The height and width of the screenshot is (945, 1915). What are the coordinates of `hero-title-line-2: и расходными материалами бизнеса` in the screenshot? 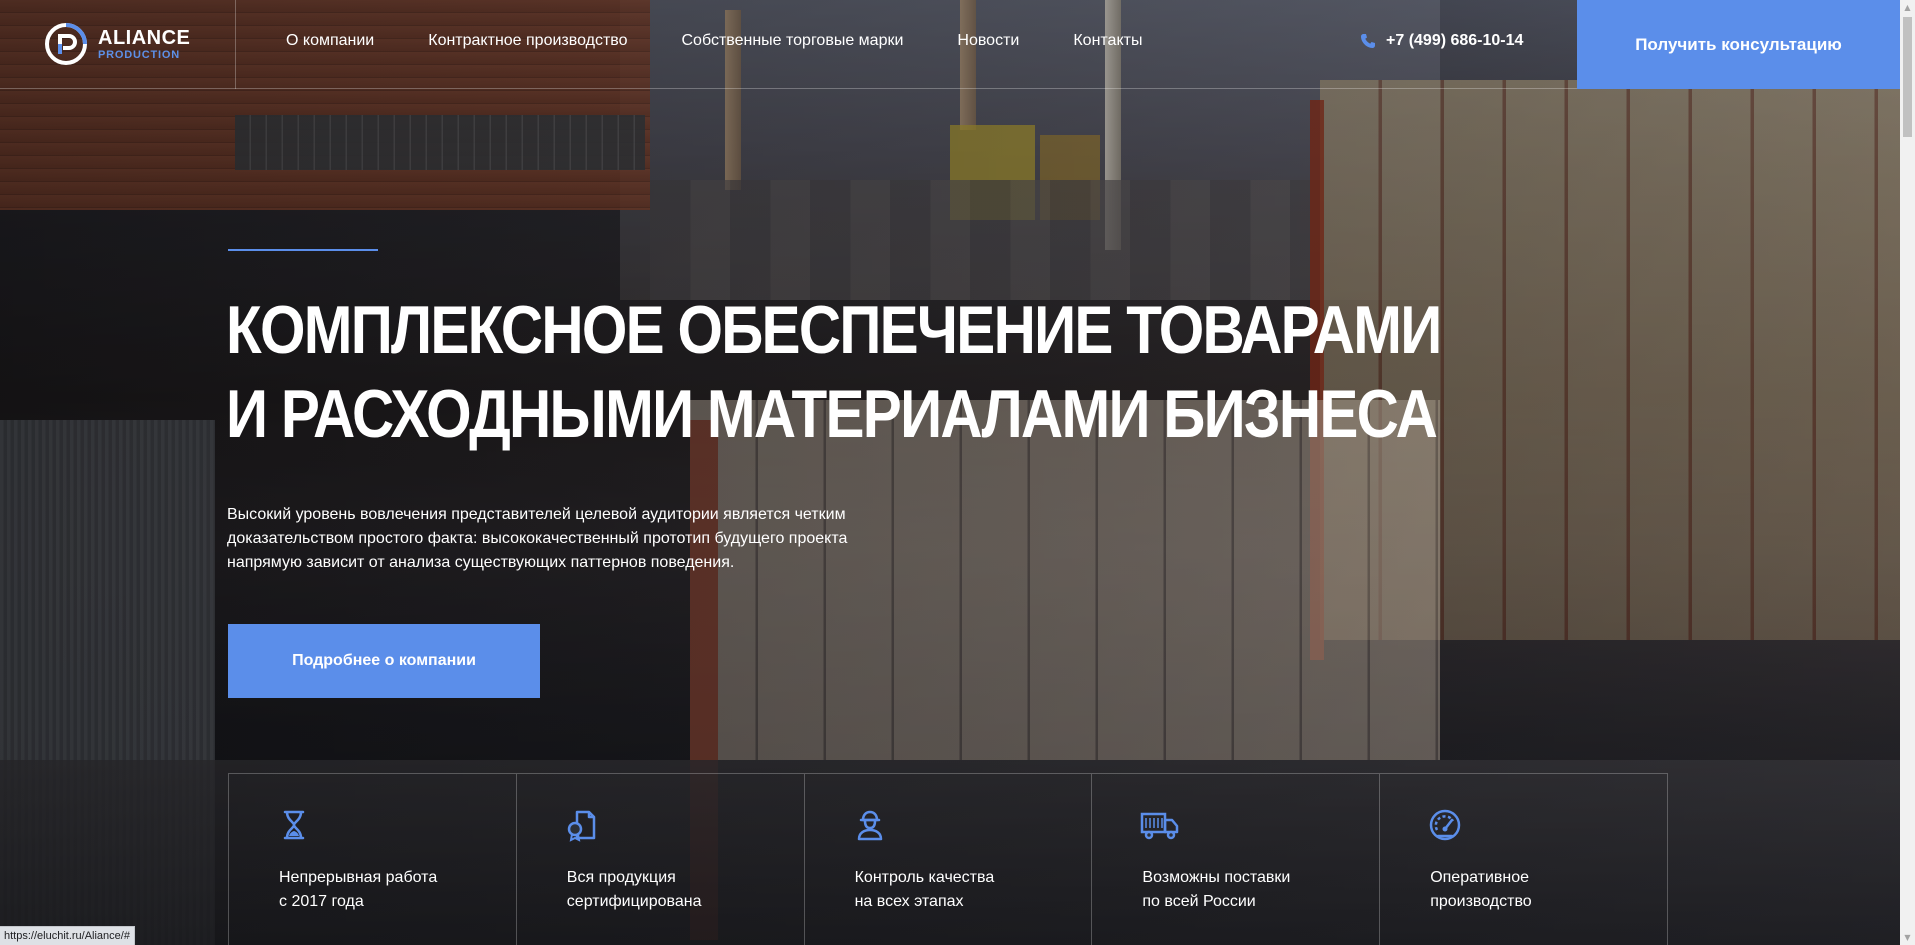 It's located at (832, 414).